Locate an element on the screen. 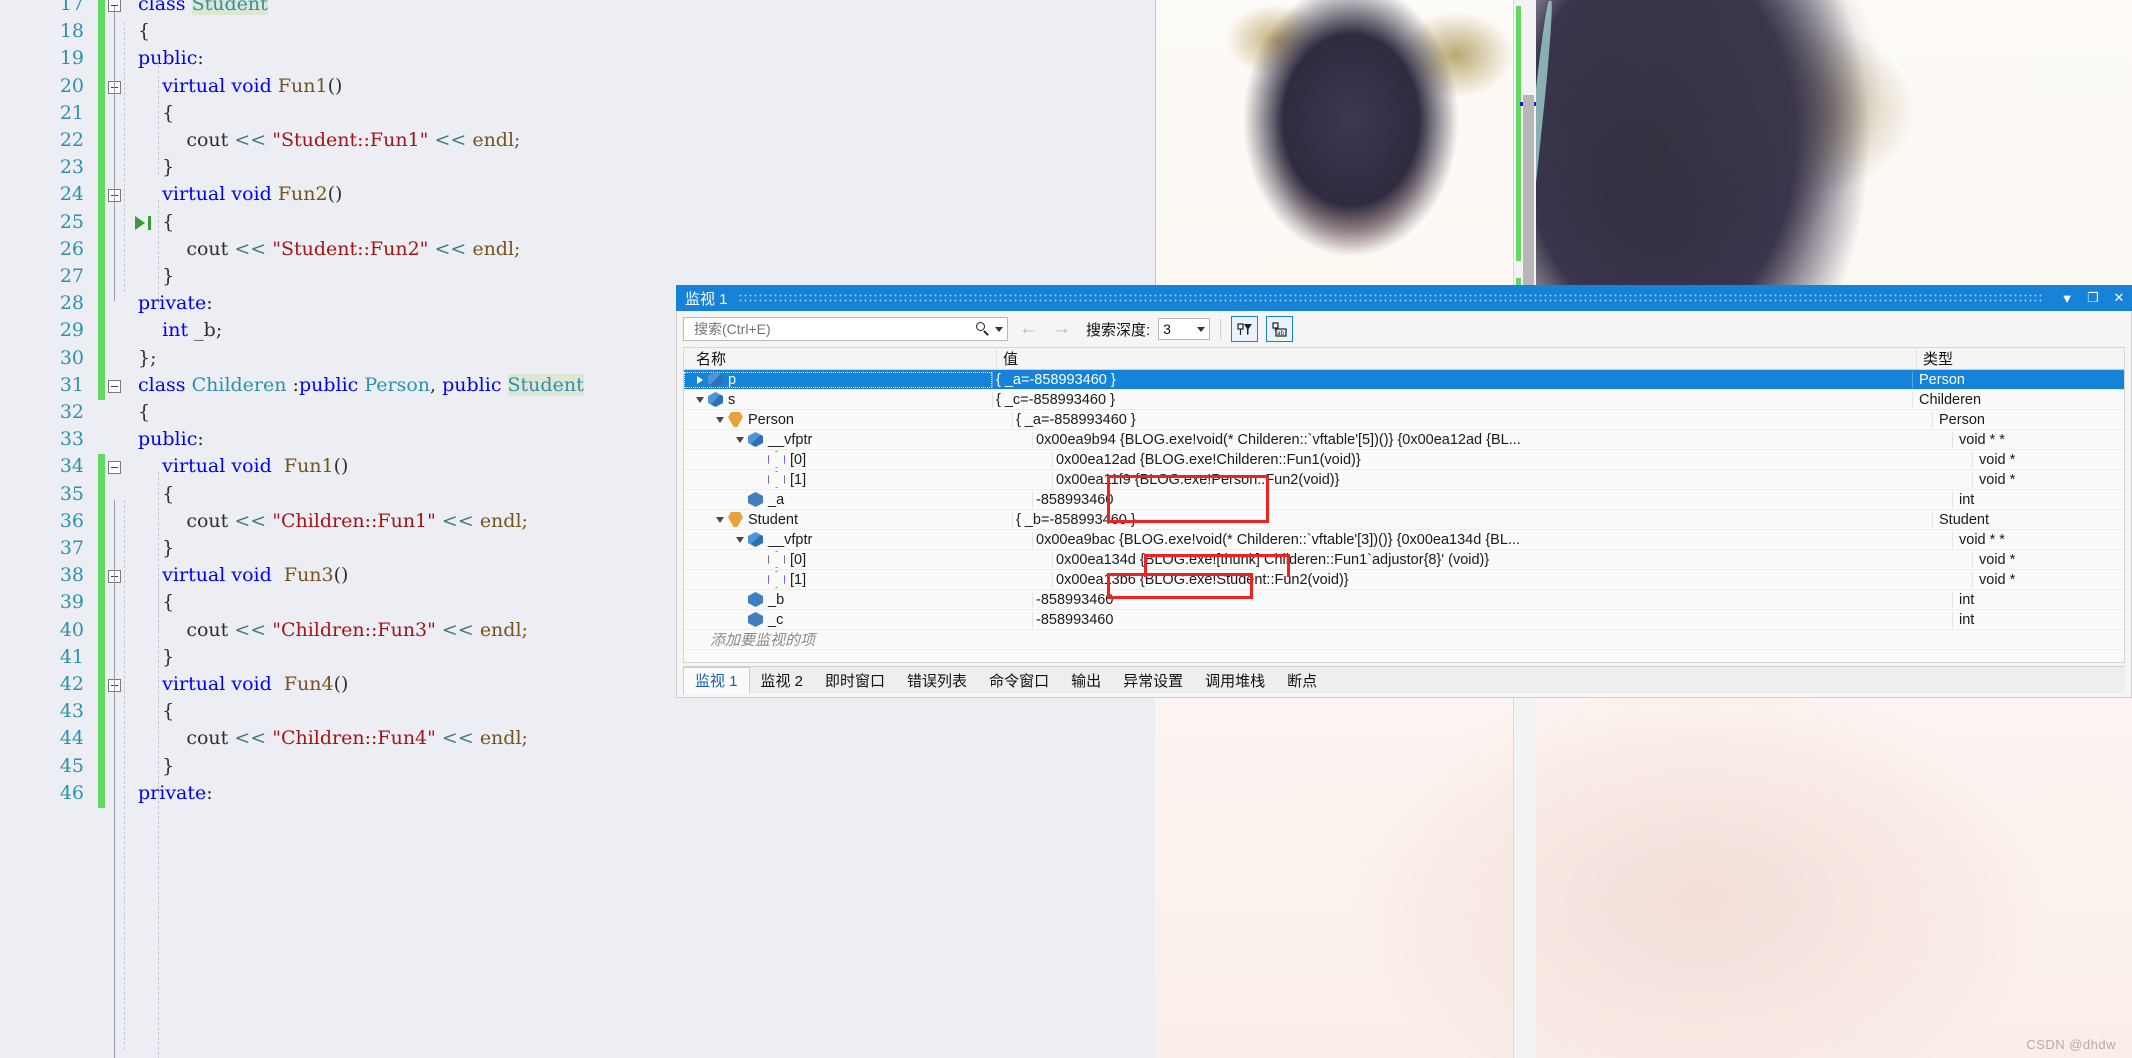 This screenshot has height=1058, width=2132. tab-3: 即时窗口 is located at coordinates (855, 680).